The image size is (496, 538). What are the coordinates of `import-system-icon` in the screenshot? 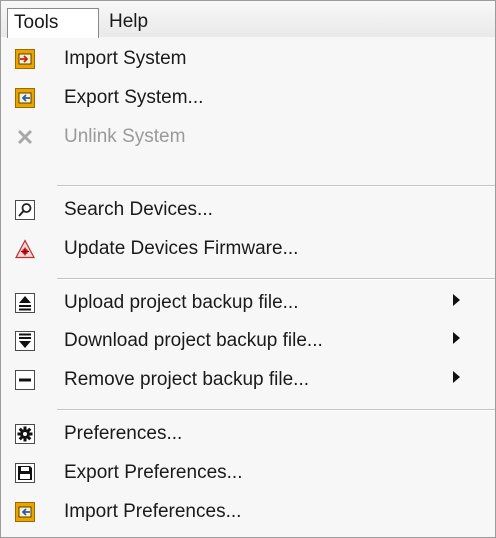 It's located at (25, 59).